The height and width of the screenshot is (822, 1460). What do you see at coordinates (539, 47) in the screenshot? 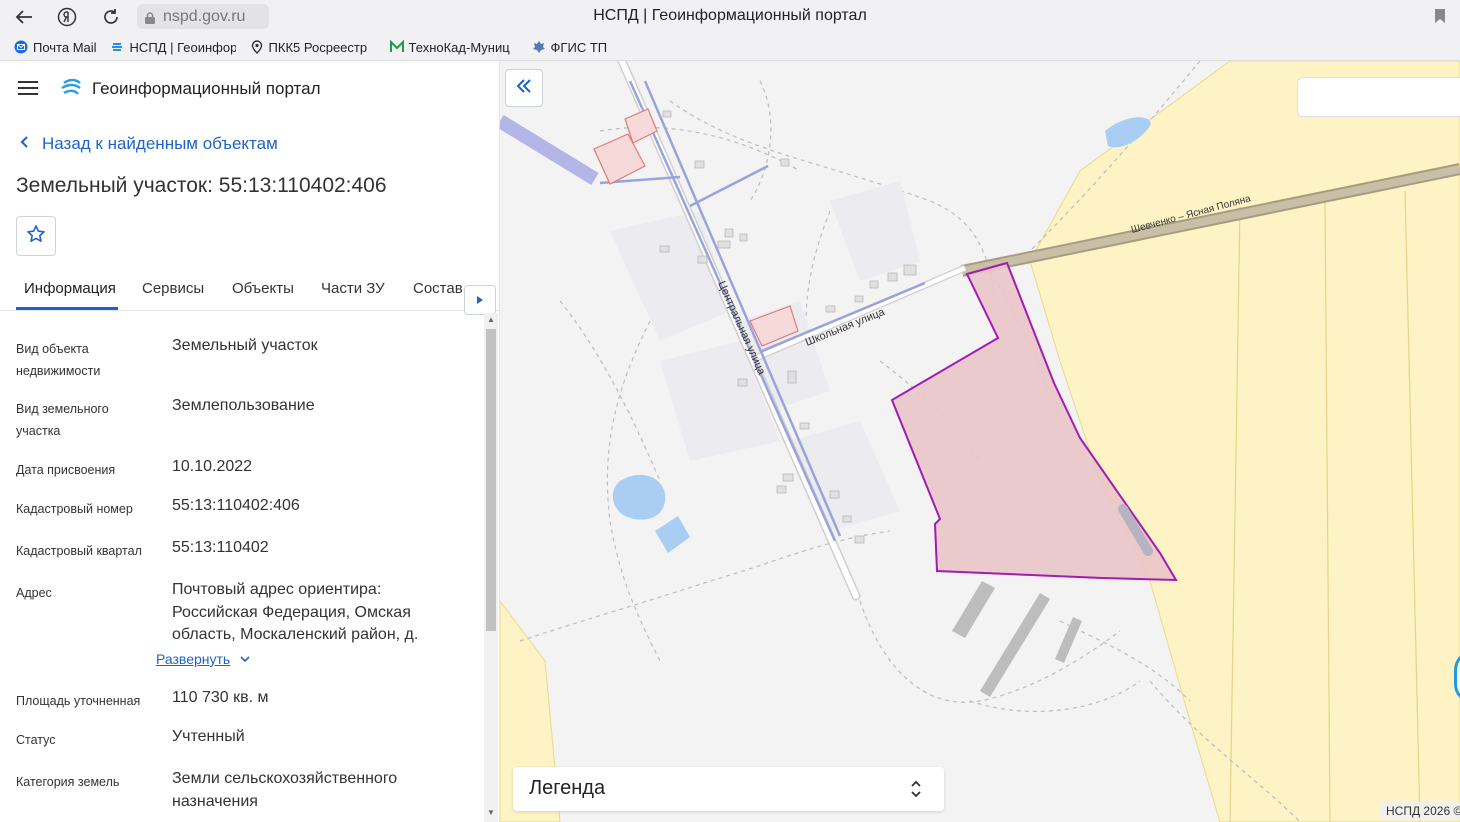
I see `emblem-icon` at bounding box center [539, 47].